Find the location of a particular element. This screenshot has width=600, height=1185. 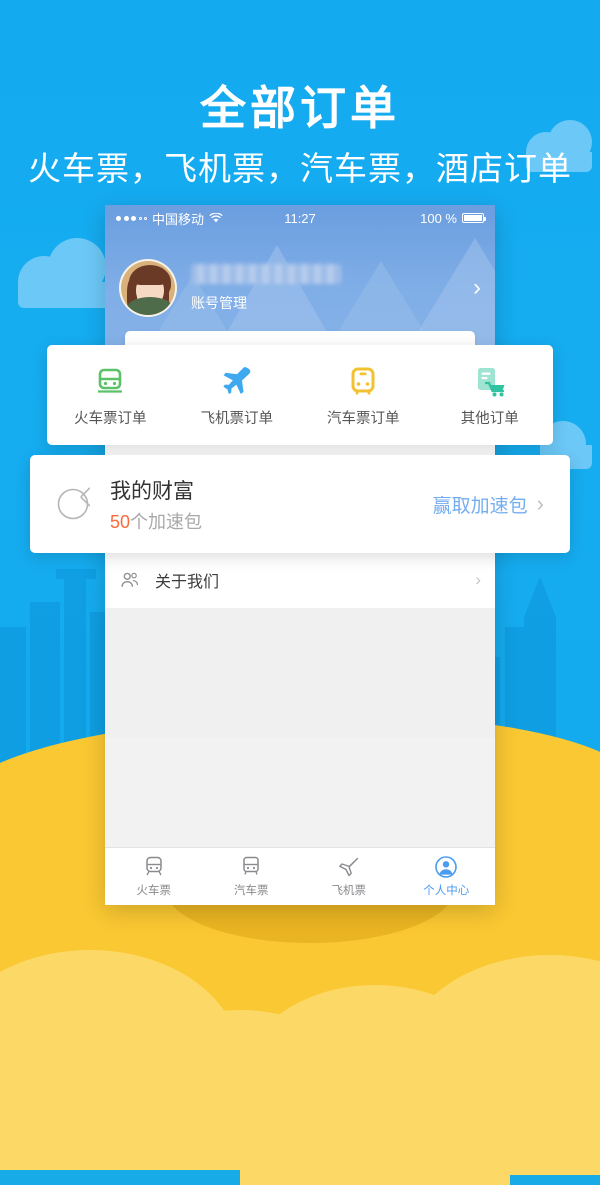

tab-personal-center: 个人中心 is located at coordinates (447, 876).